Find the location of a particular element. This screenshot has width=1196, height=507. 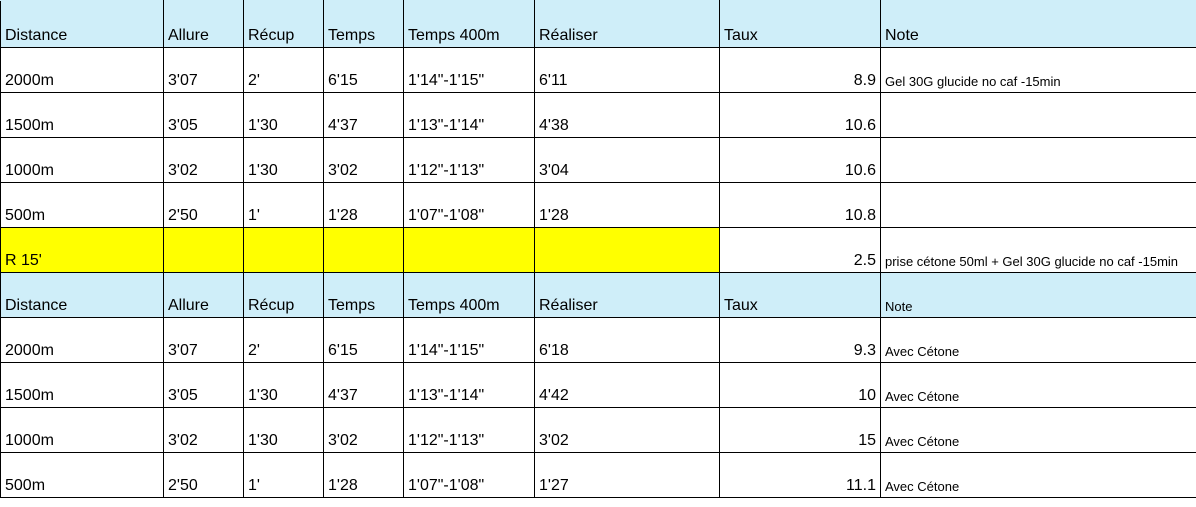

cell-realiser: 4'42 is located at coordinates (627, 385).